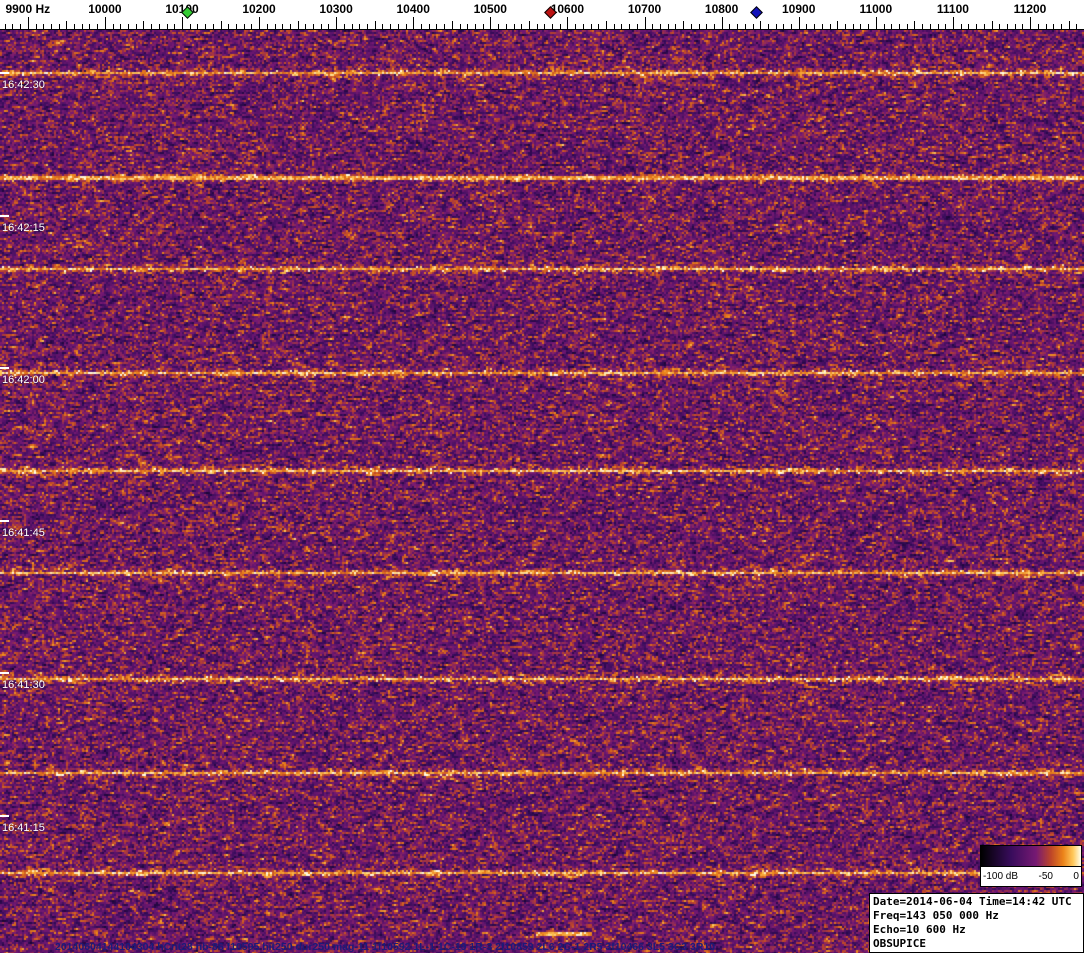 The height and width of the screenshot is (953, 1084). I want to click on ruler-frequency-label: 10500, so click(490, 9).